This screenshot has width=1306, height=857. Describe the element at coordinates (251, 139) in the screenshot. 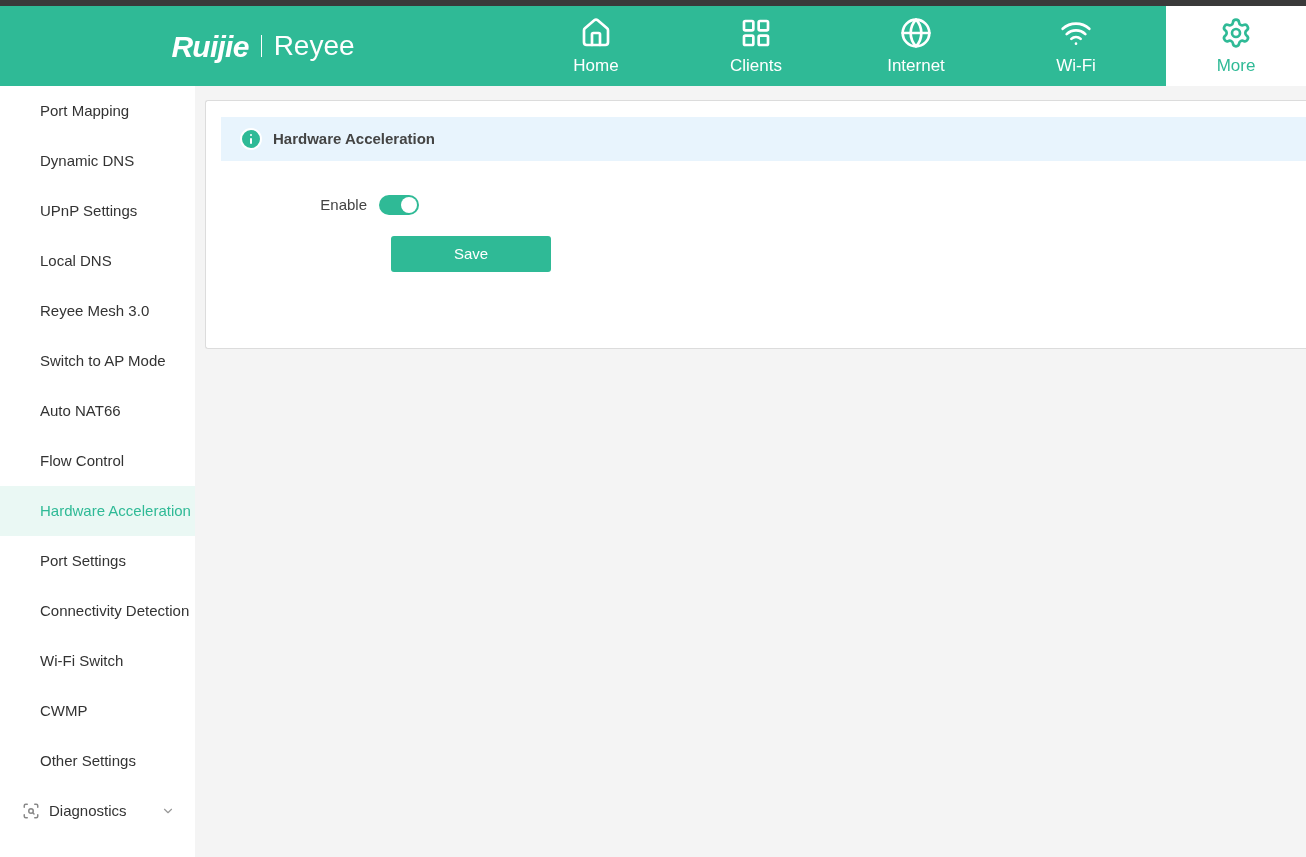

I see `info-icon` at that location.